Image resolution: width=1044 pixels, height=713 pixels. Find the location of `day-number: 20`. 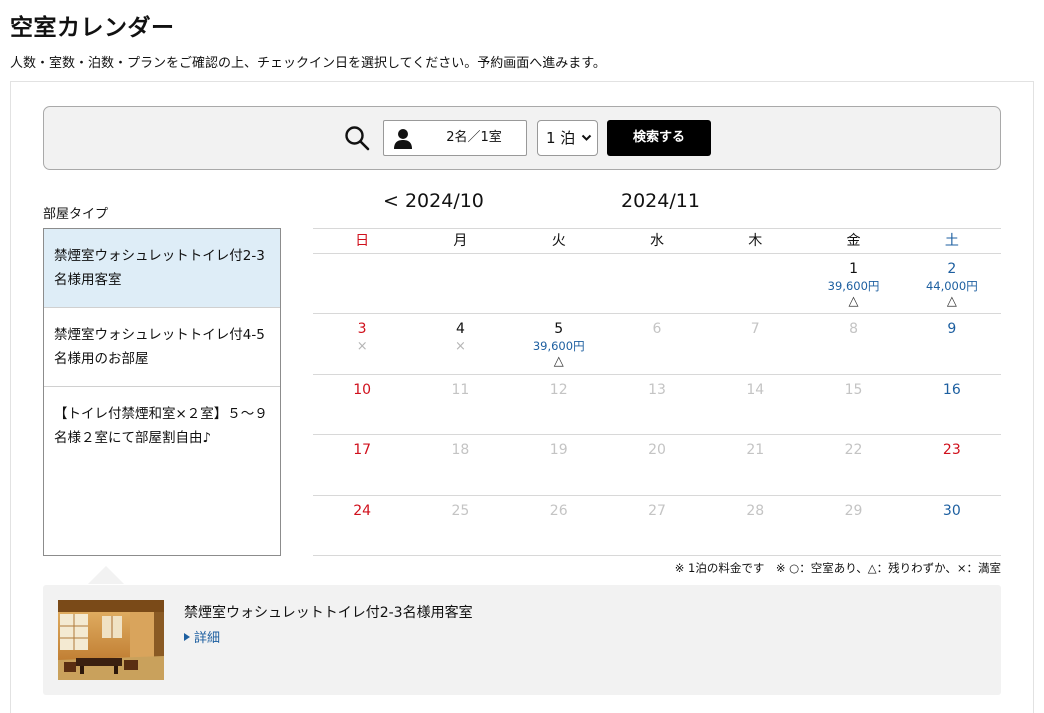

day-number: 20 is located at coordinates (657, 450).